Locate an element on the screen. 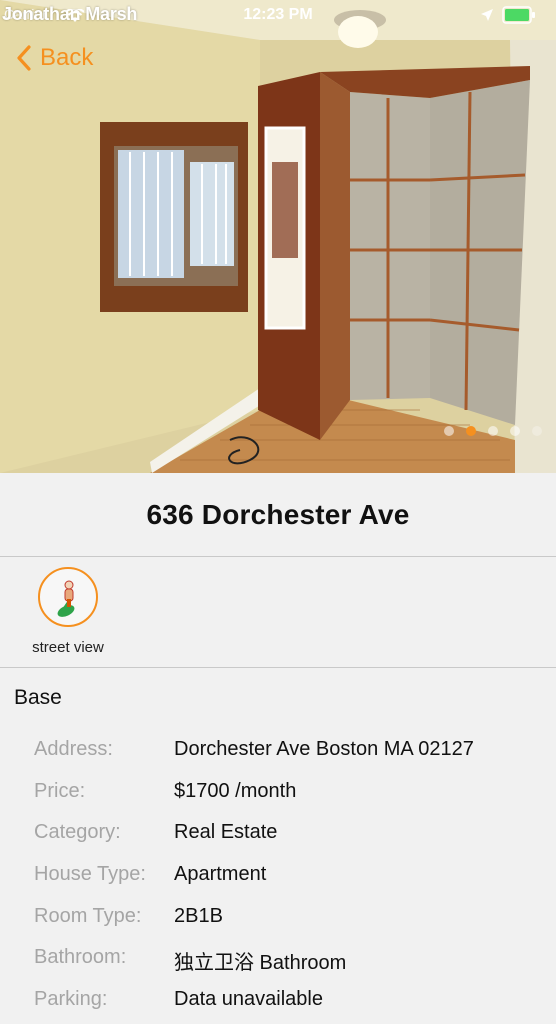 Image resolution: width=556 pixels, height=1024 pixels. detail-value: Data unavailable is located at coordinates (248, 999).